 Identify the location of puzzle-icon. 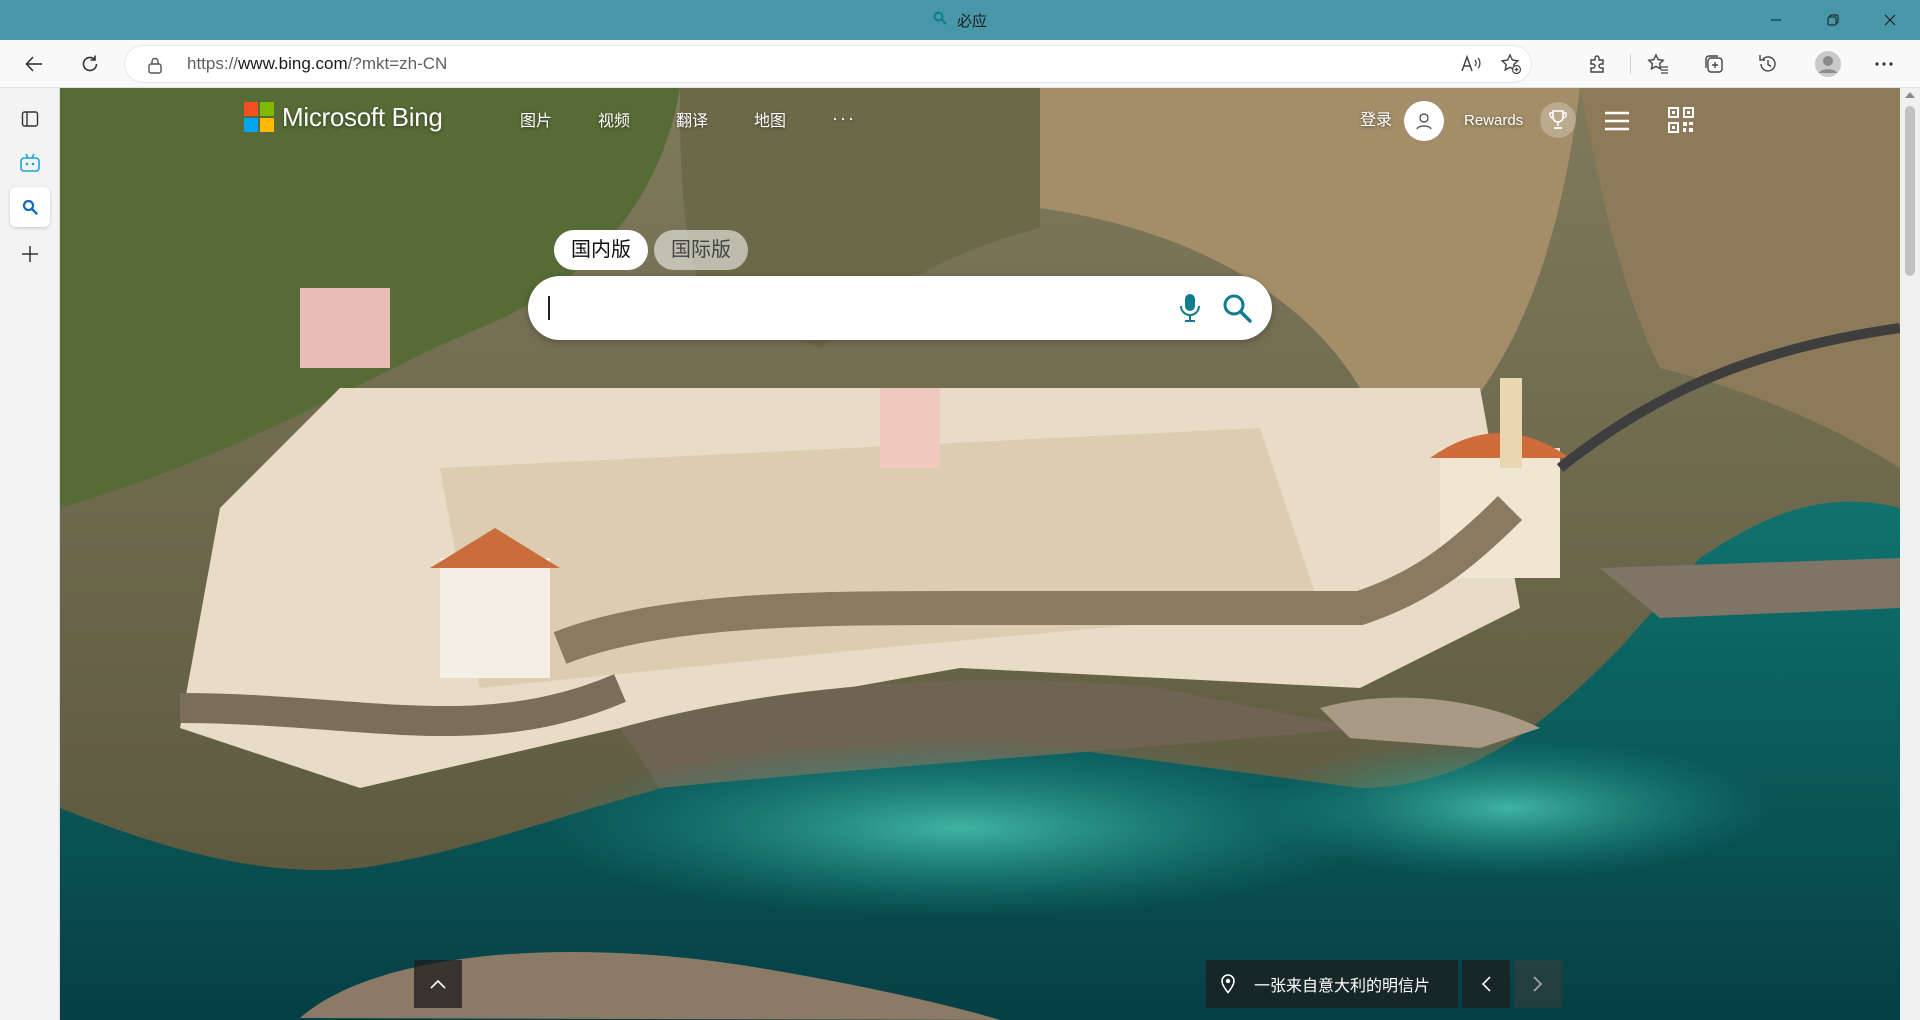
(1597, 64).